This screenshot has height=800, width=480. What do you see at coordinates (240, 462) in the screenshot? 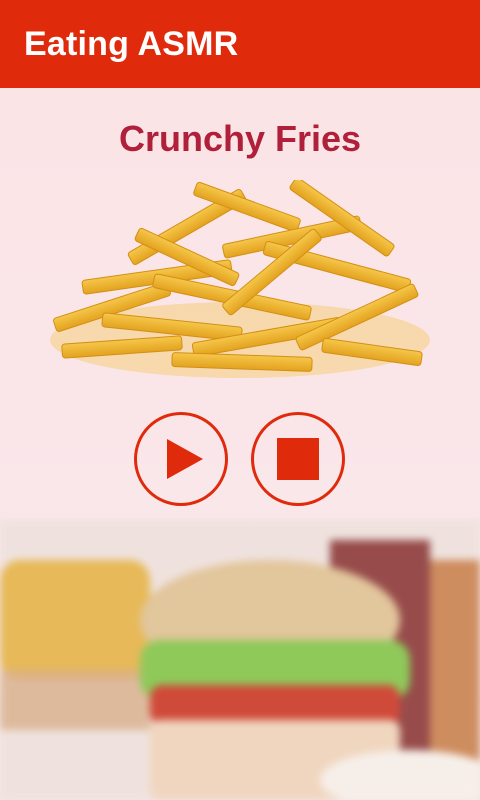
I see `playback-controls` at bounding box center [240, 462].